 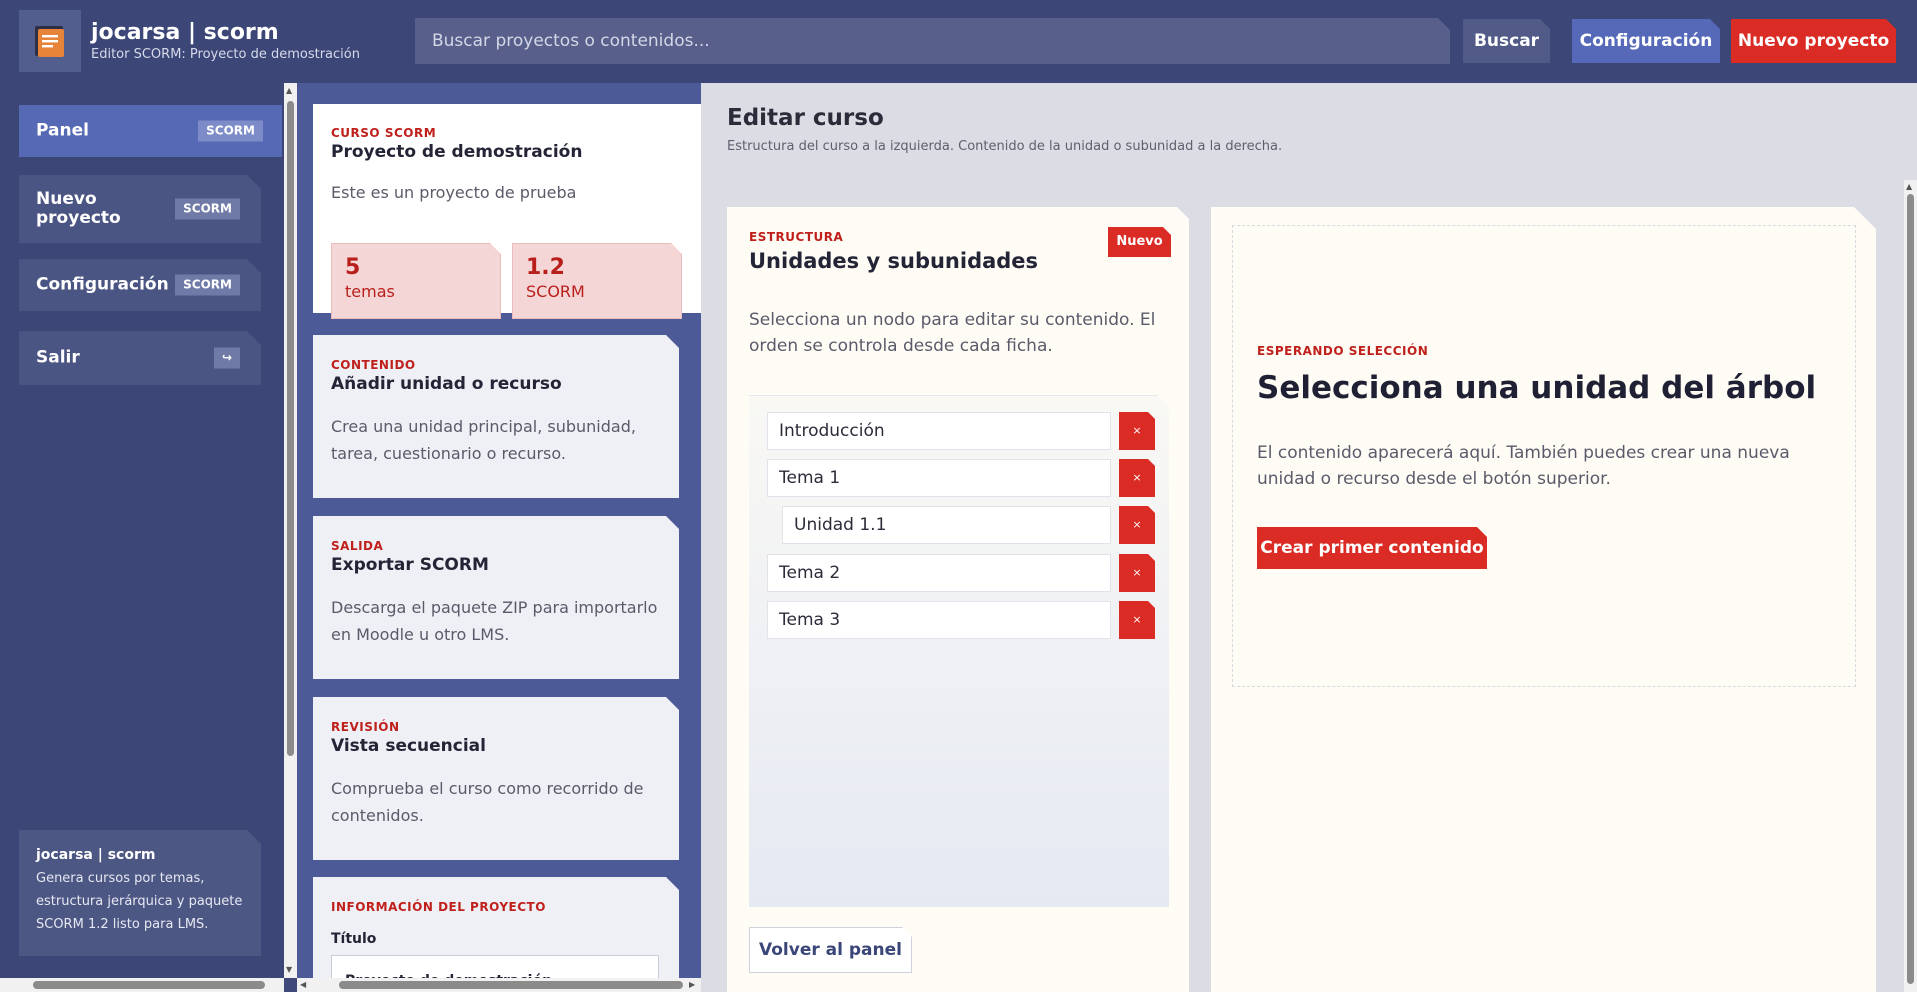 What do you see at coordinates (410, 565) in the screenshot?
I see `card-title: Exportar SCORM` at bounding box center [410, 565].